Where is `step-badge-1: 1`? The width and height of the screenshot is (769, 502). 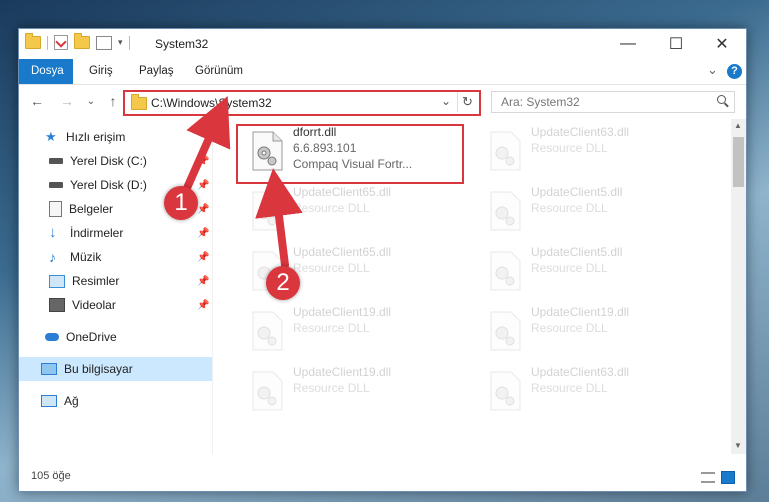 step-badge-1: 1 is located at coordinates (181, 203).